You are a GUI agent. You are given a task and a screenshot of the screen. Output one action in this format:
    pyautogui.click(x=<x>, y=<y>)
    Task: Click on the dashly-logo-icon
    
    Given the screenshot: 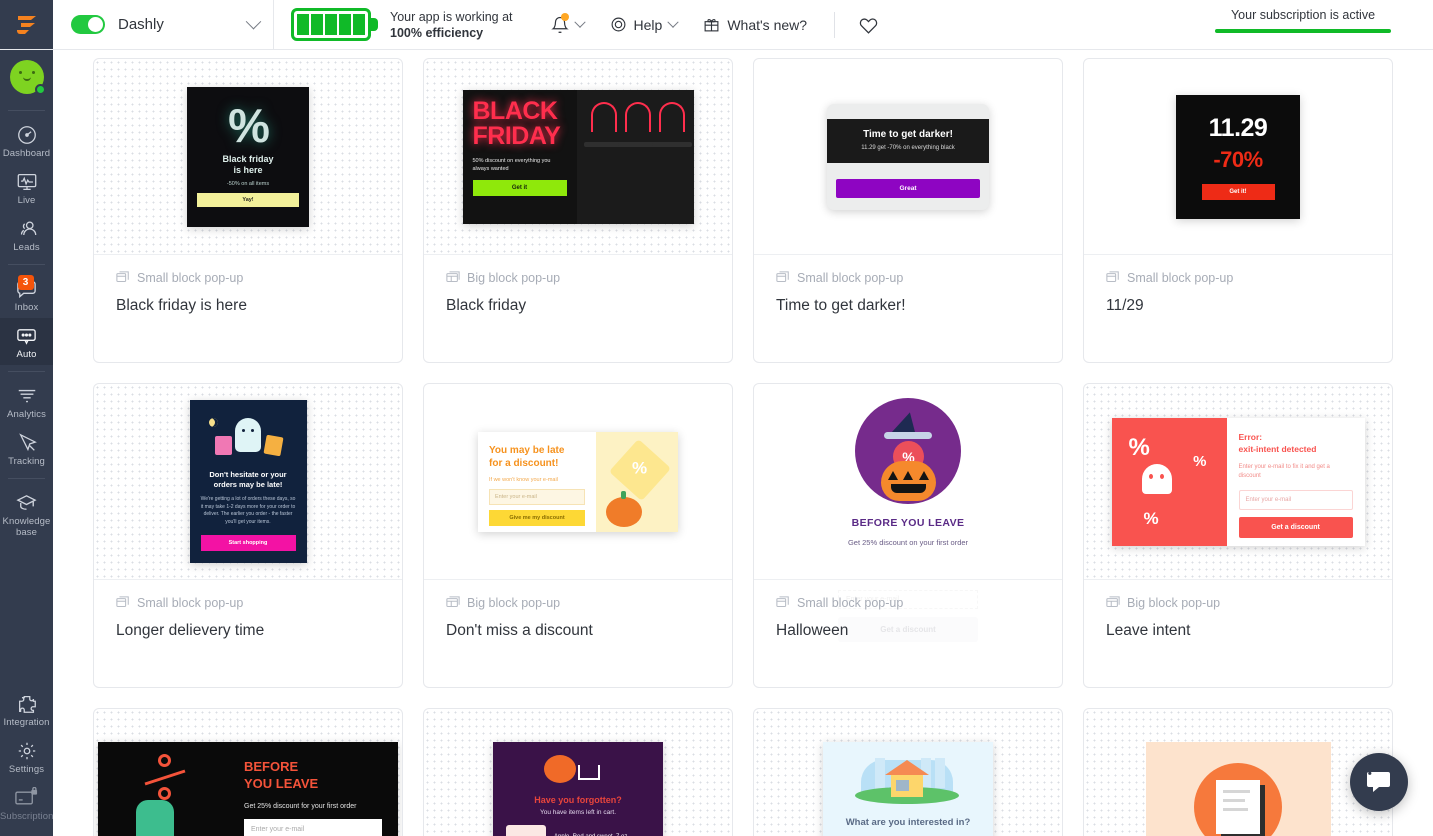 What is the action you would take?
    pyautogui.click(x=26, y=24)
    